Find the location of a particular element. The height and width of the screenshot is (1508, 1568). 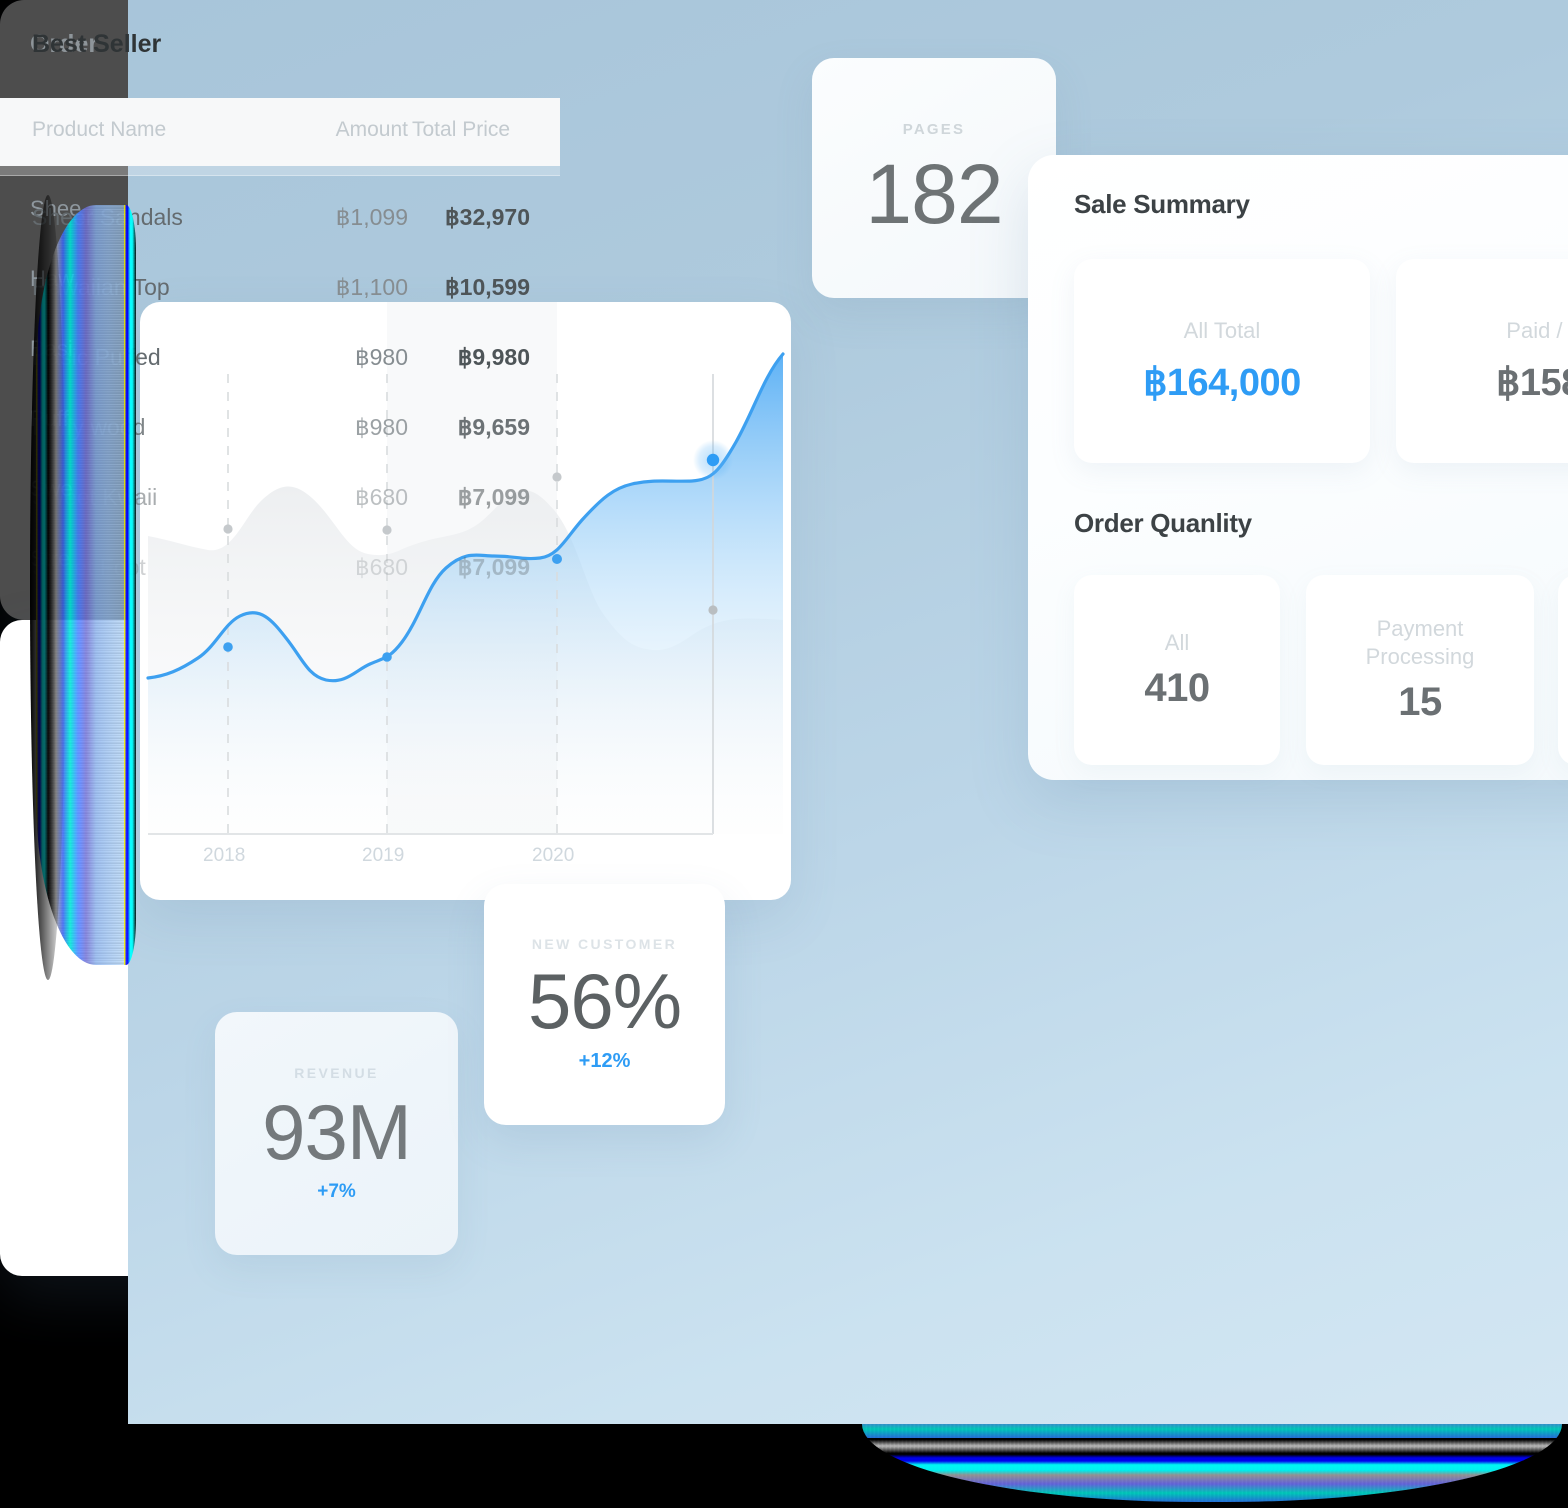

new-customer-stat-card: NEW CUSTOMER 56% +12% is located at coordinates (604, 1004).